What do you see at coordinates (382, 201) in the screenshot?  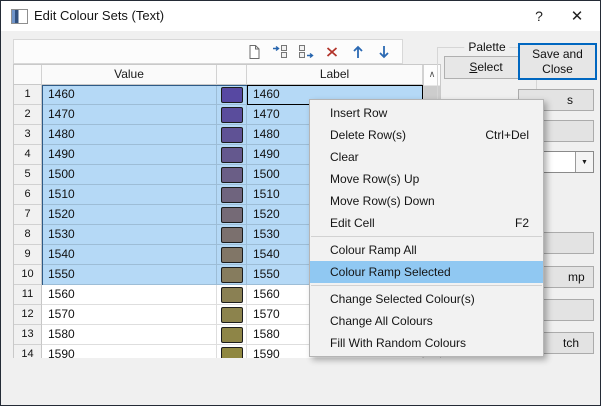 I see `menu-item-label: Move Row(s) Down` at bounding box center [382, 201].